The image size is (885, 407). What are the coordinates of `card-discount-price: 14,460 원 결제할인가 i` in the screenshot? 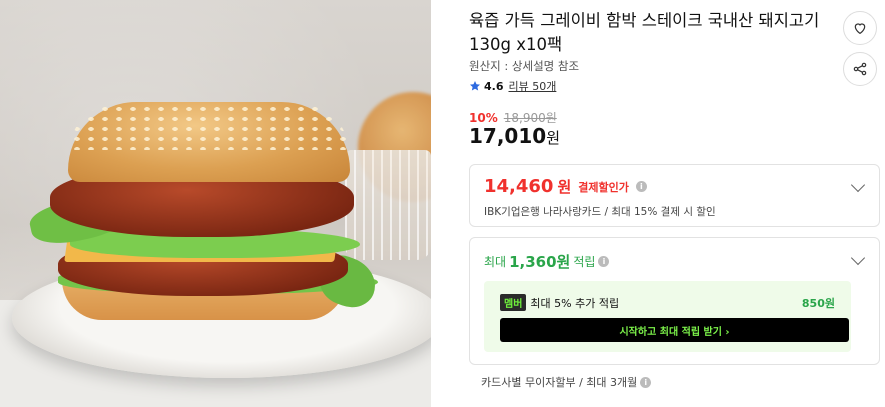 It's located at (565, 186).